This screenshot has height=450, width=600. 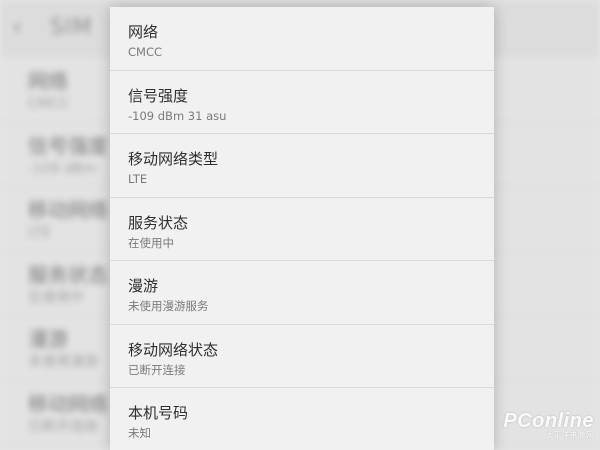 I want to click on status-item-phone-number: 本机号码 未知, so click(x=302, y=419).